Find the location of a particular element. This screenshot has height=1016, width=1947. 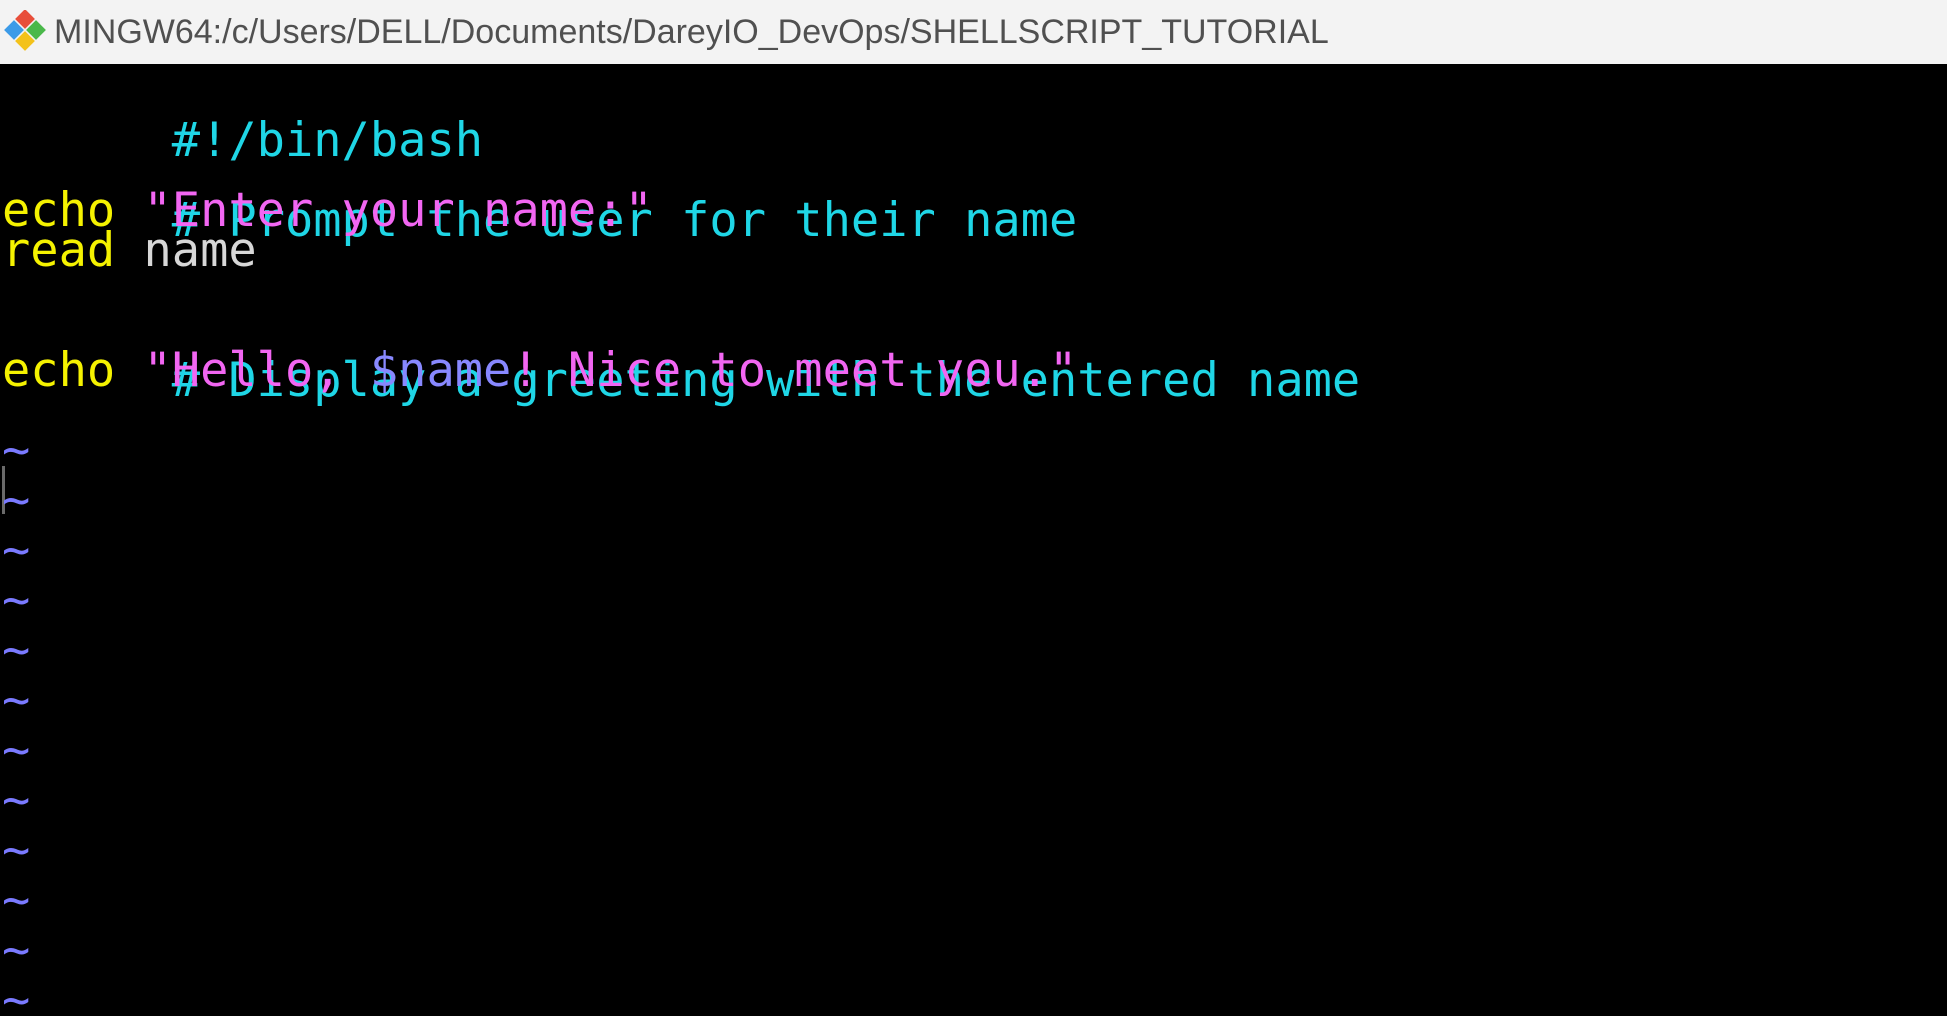

echo-keyword: echo is located at coordinates (59, 370).